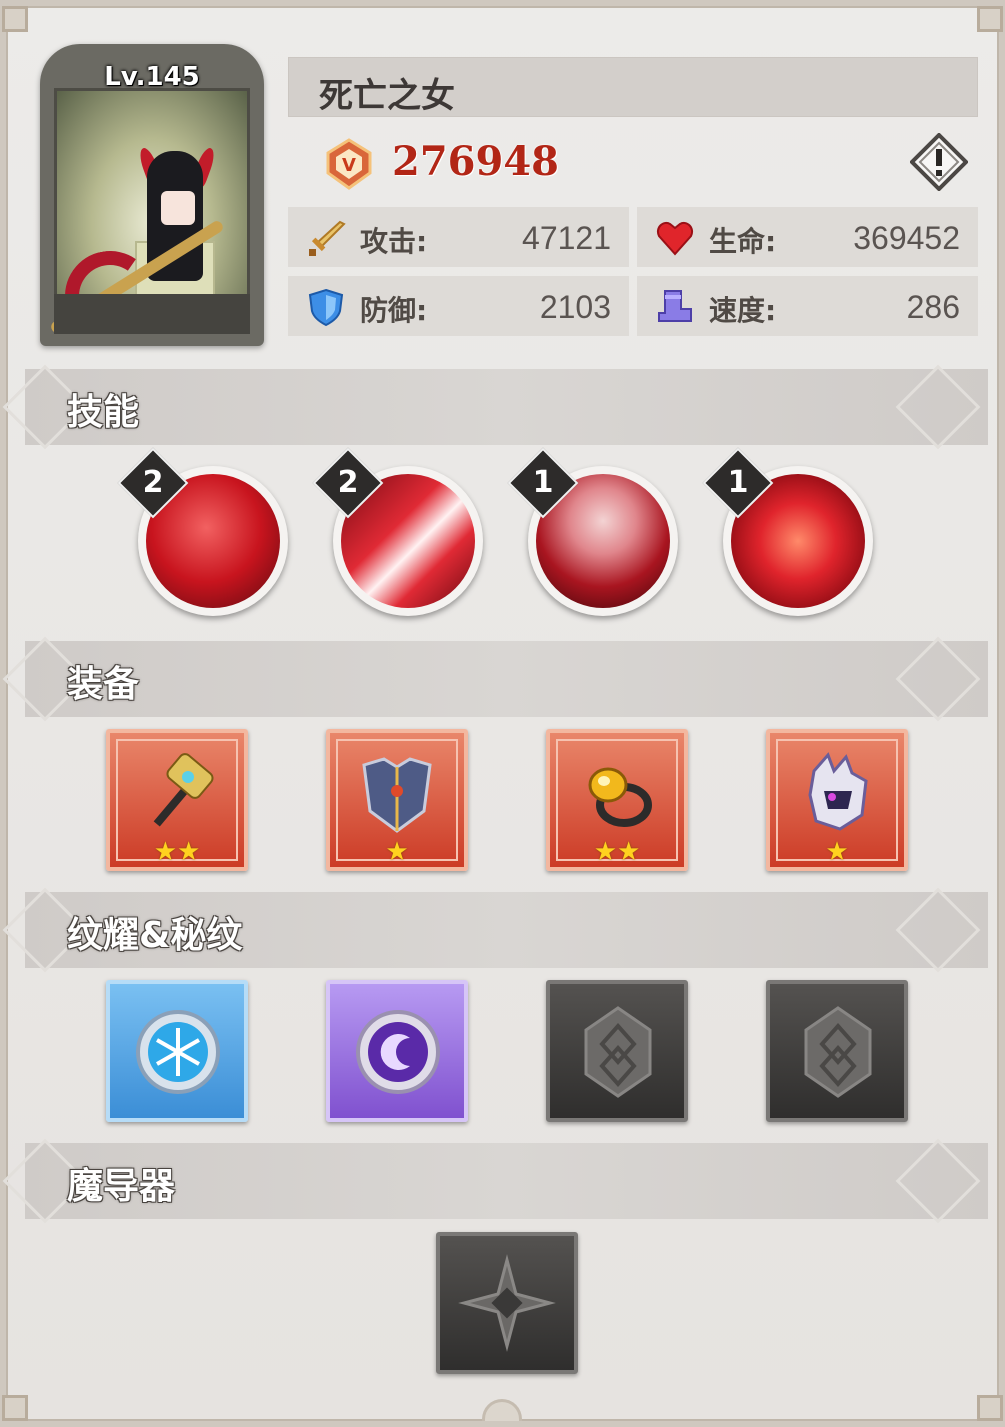  I want to click on runes-section-header: 纹耀&秘纹, so click(495, 930).